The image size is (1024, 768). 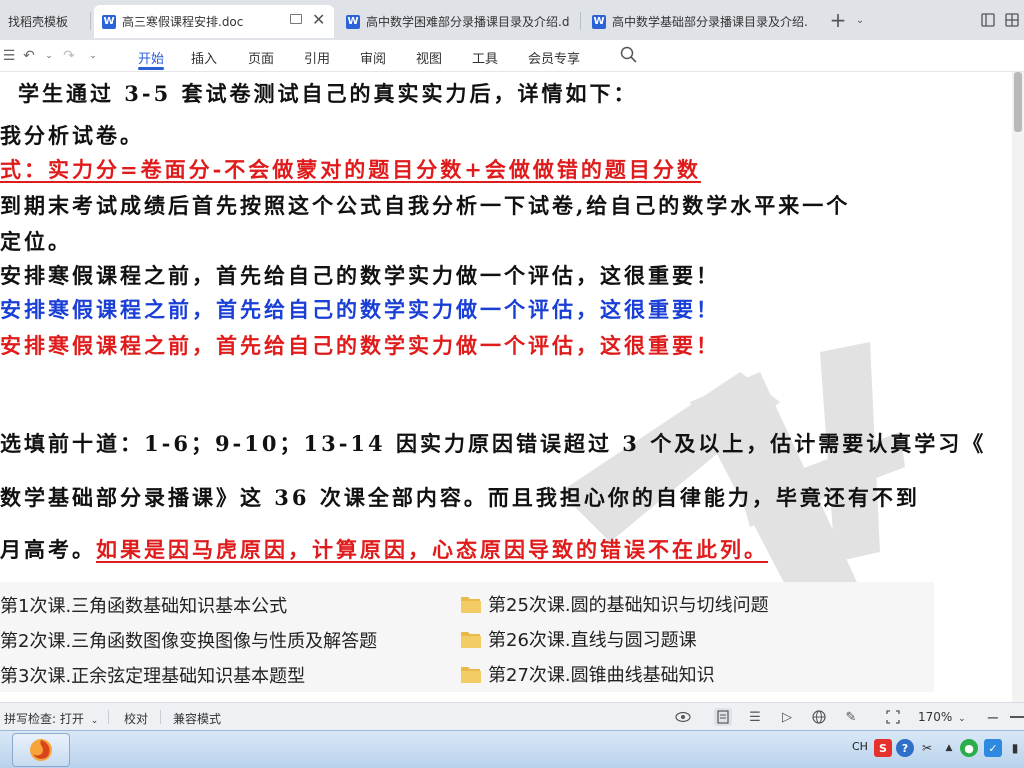 What do you see at coordinates (317, 57) in the screenshot?
I see `menu-references: 引用` at bounding box center [317, 57].